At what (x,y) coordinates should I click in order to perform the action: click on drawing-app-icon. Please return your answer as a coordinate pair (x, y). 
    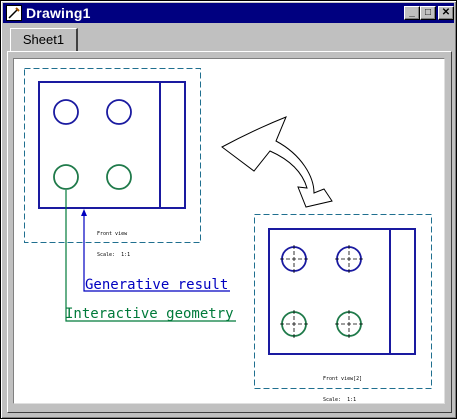
    Looking at the image, I should click on (14, 13).